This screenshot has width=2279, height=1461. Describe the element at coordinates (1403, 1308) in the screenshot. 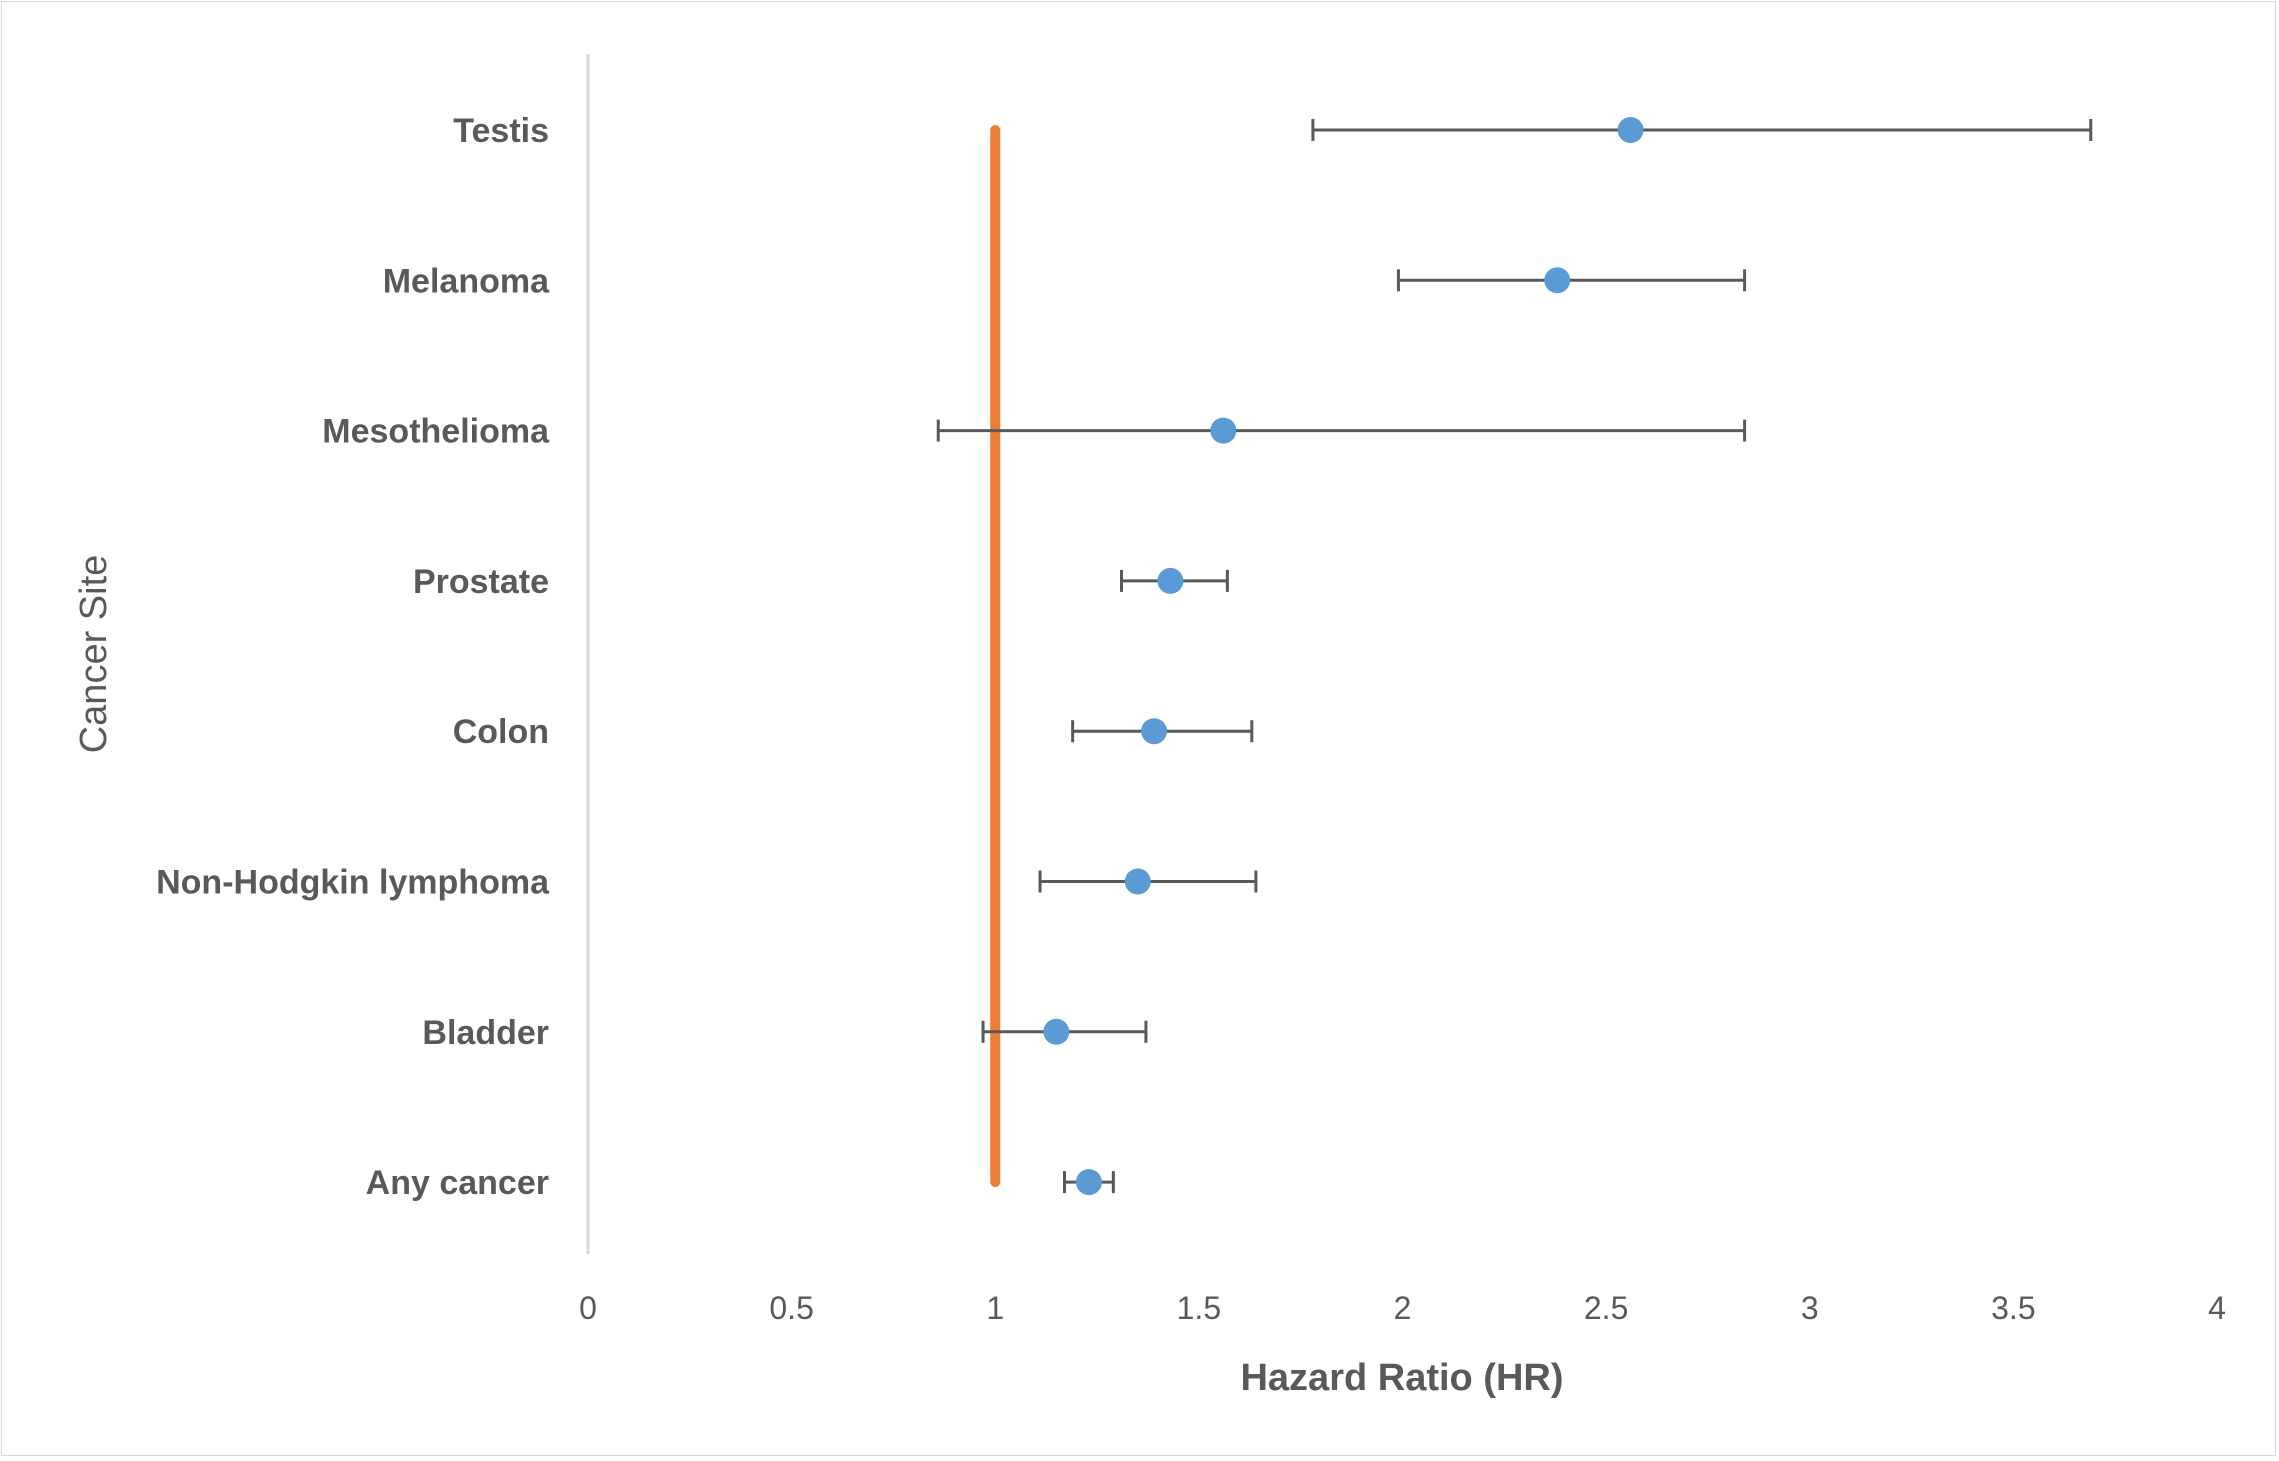

I see `x-tick-label: 2` at that location.